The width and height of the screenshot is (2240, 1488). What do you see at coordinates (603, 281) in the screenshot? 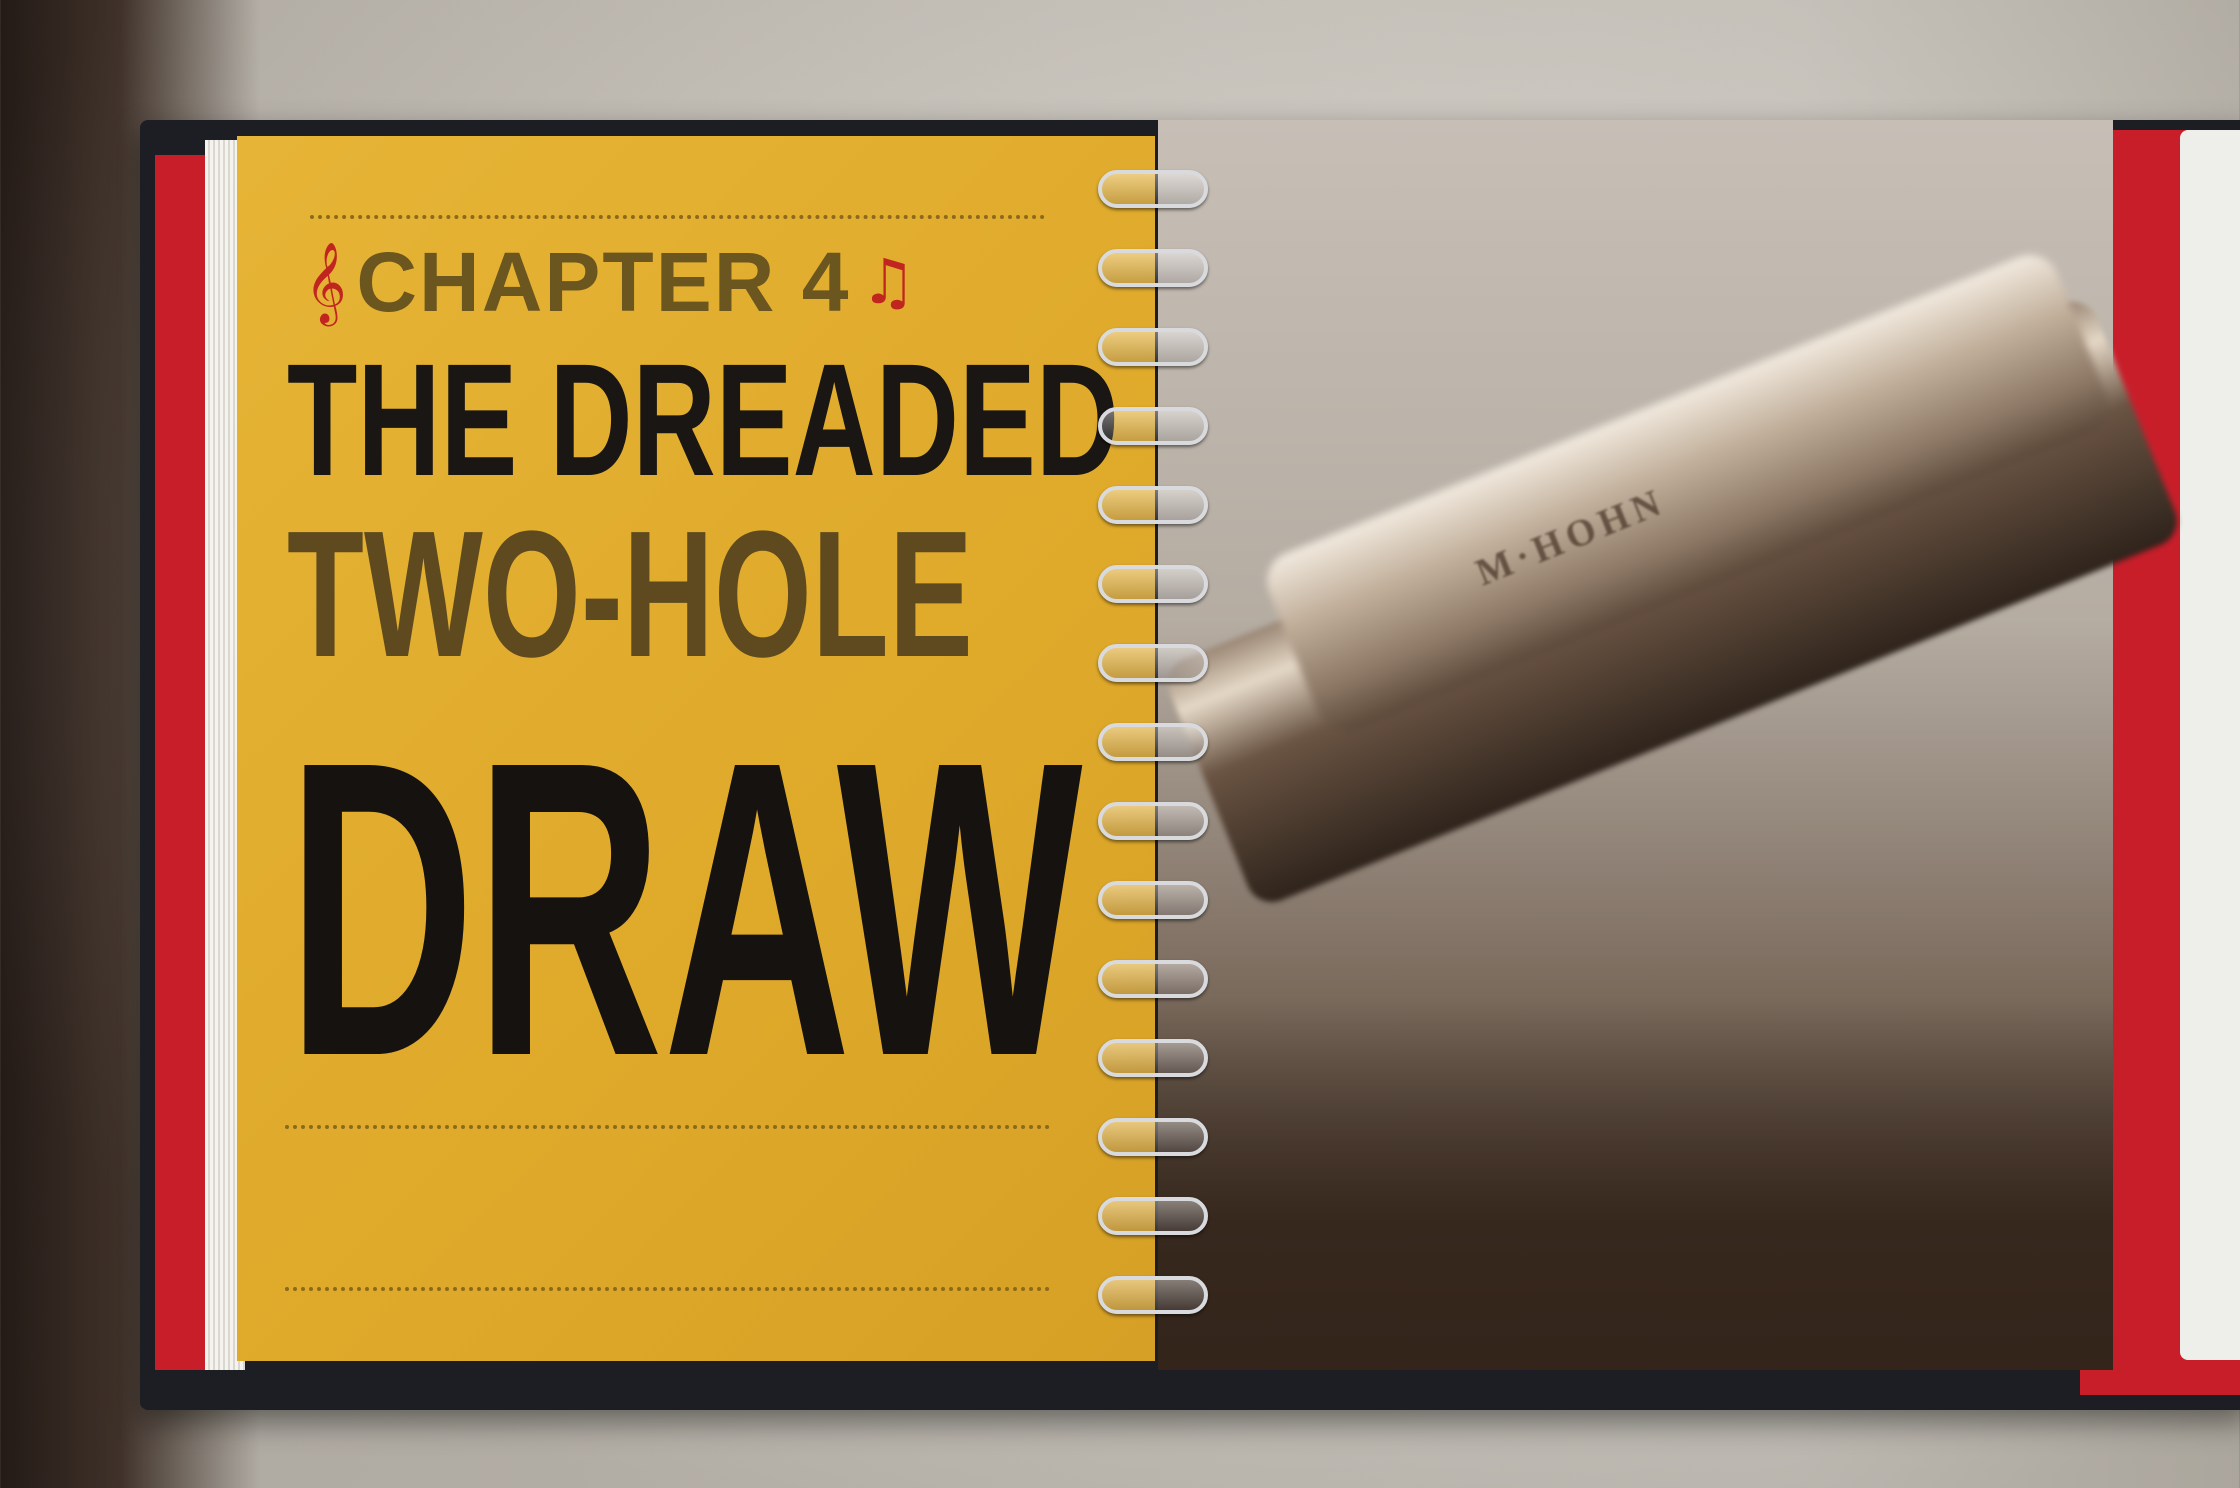
I see `chapter-label: CHAPTER 4` at bounding box center [603, 281].